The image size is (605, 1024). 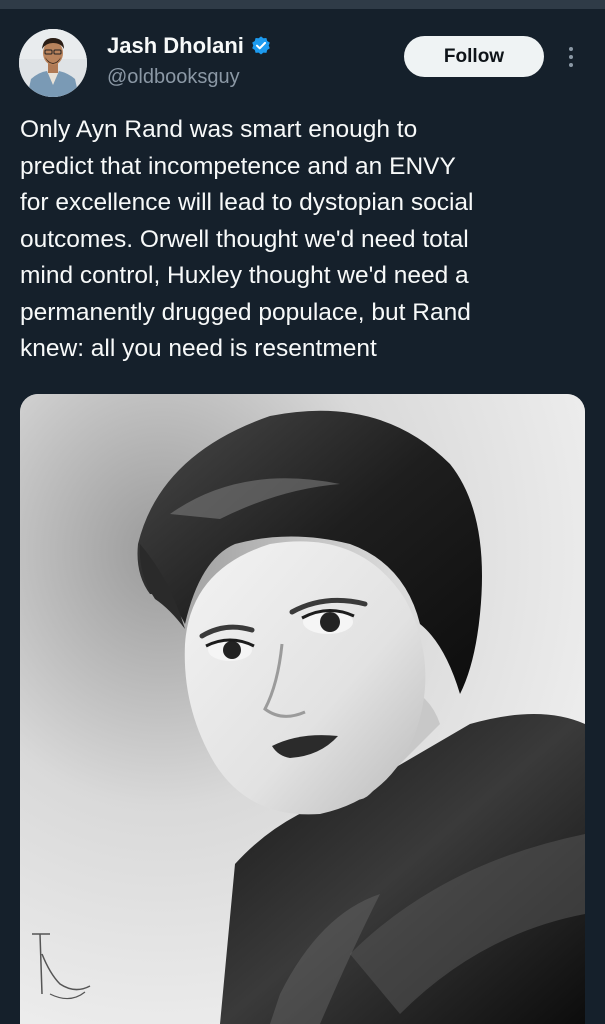 I want to click on more-vertical-icon, so click(x=571, y=57).